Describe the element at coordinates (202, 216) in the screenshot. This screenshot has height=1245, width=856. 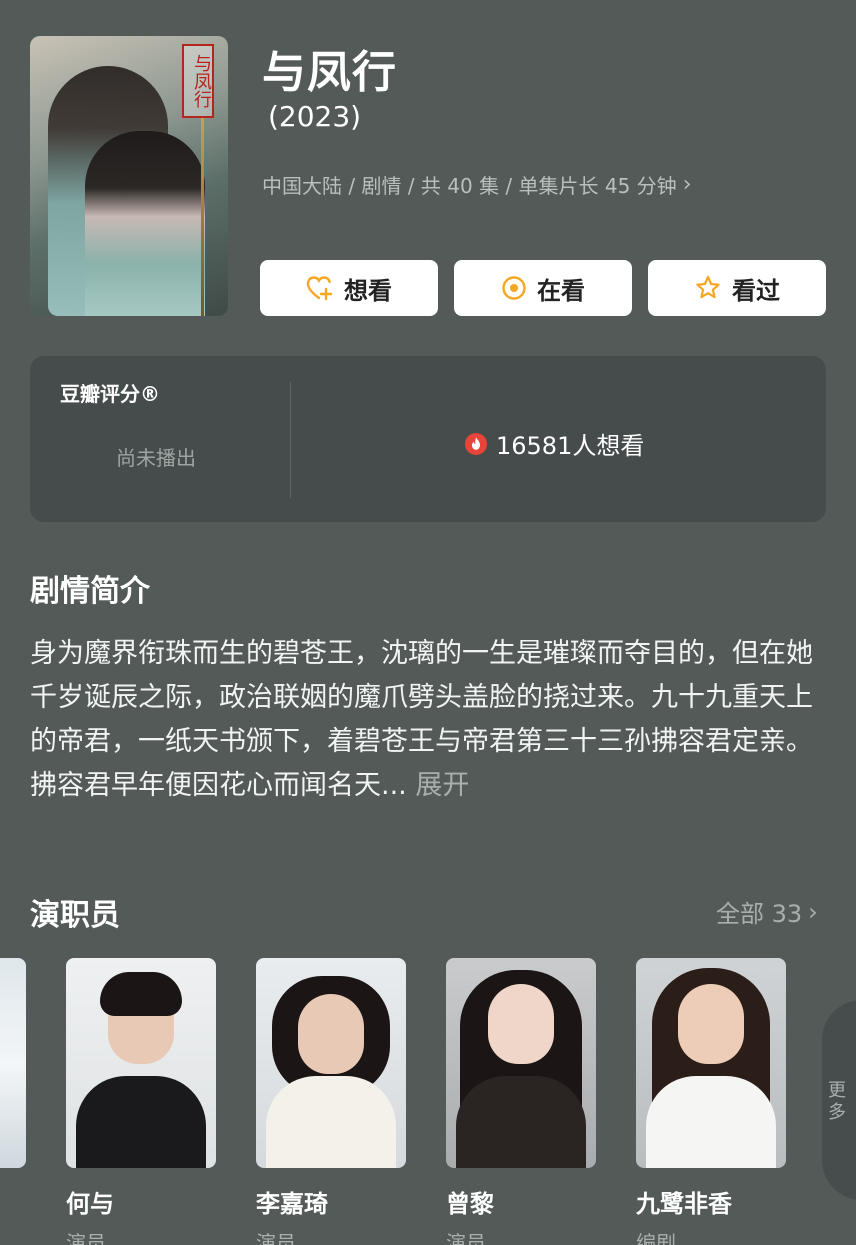
I see `poster-spear` at that location.